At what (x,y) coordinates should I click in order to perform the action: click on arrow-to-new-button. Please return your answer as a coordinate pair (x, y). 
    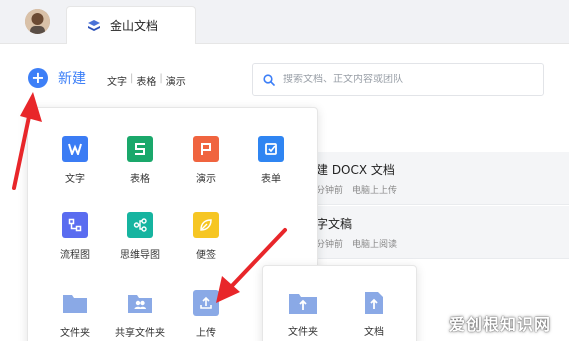
    Looking at the image, I should click on (27, 141).